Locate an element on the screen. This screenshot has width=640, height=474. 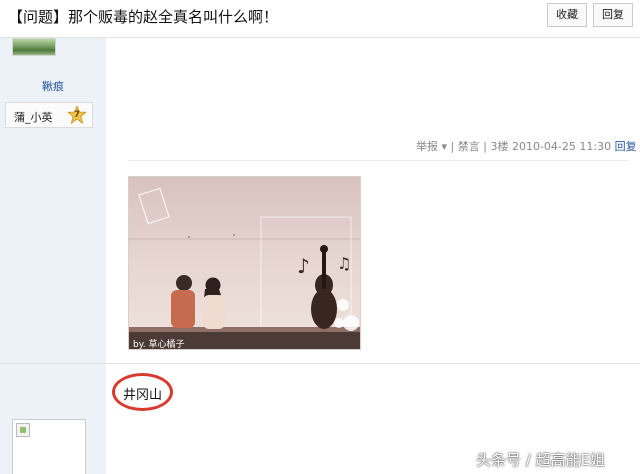
report-link: 举报 is located at coordinates (427, 146).